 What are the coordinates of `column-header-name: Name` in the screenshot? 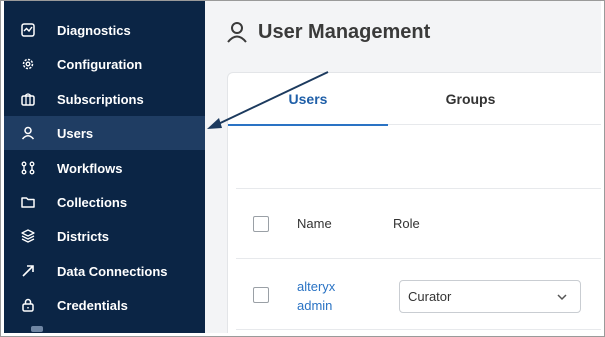 It's located at (314, 223).